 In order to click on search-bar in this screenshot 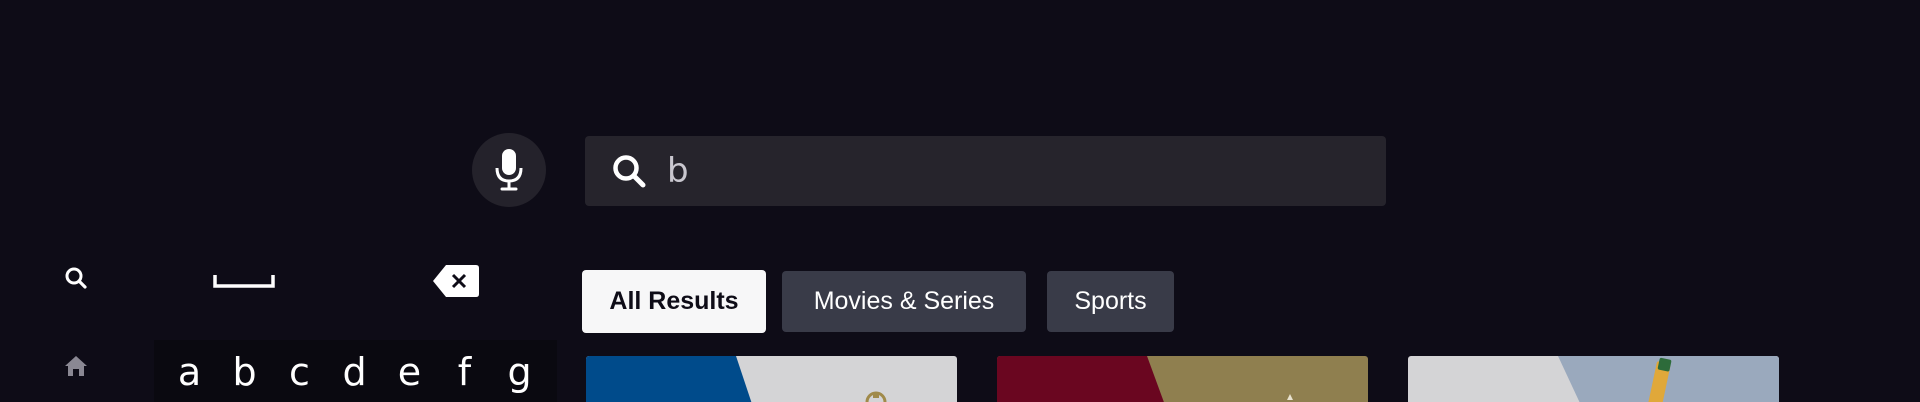, I will do `click(985, 171)`.